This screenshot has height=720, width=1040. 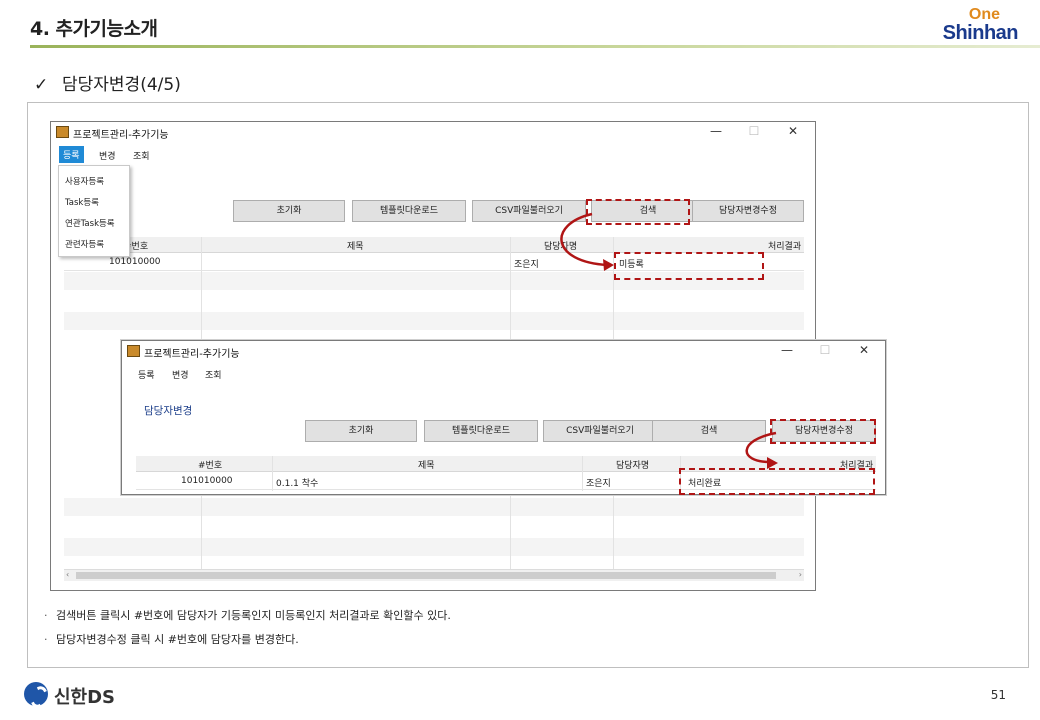 What do you see at coordinates (85, 697) in the screenshot?
I see `footer-brand-text: 신한DS` at bounding box center [85, 697].